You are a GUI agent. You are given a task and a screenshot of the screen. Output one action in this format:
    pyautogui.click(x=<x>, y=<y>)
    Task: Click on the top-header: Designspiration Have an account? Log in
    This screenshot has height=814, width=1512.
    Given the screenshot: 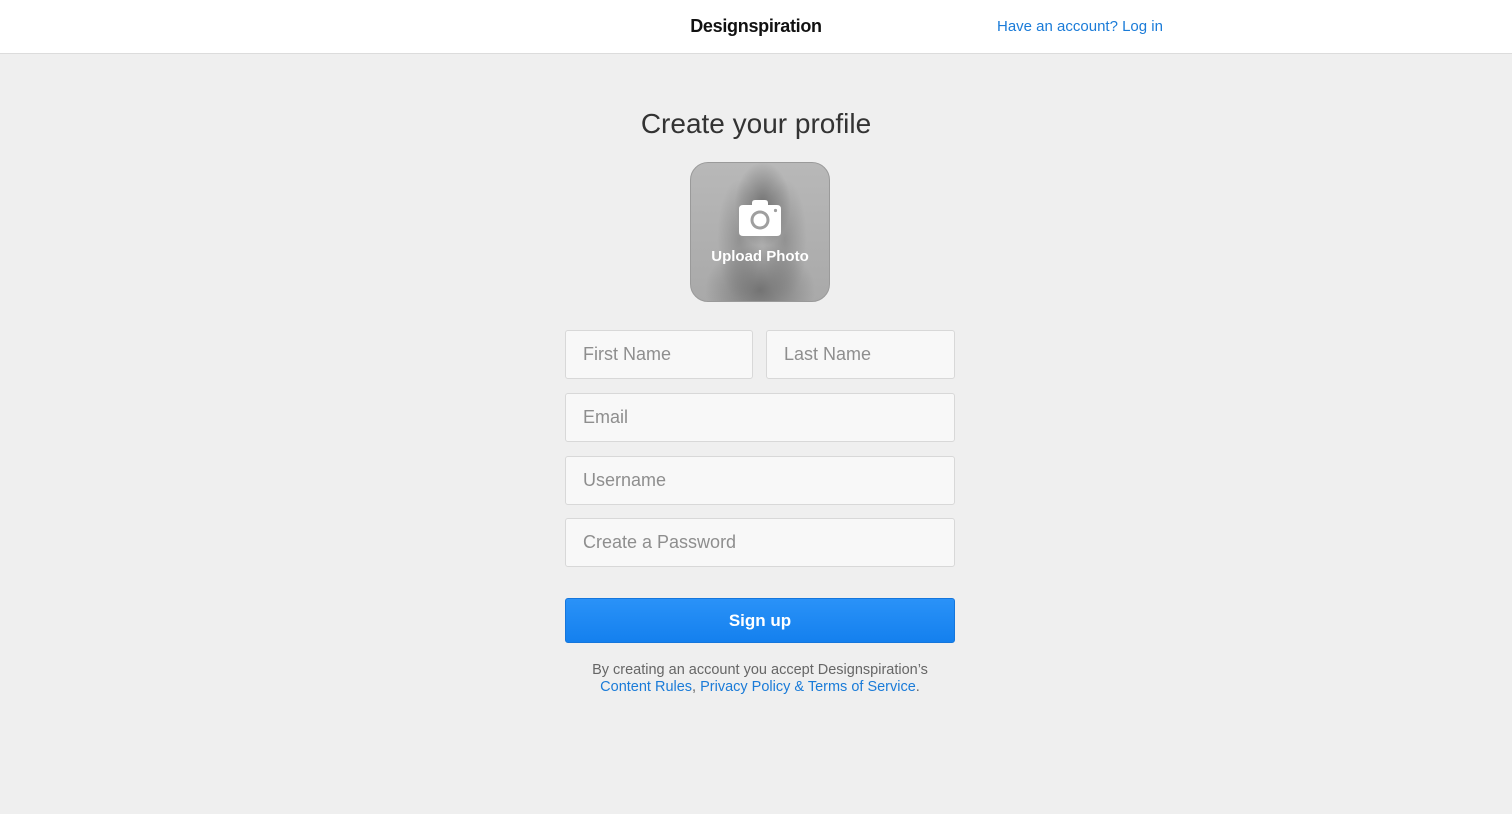 What is the action you would take?
    pyautogui.click(x=756, y=27)
    